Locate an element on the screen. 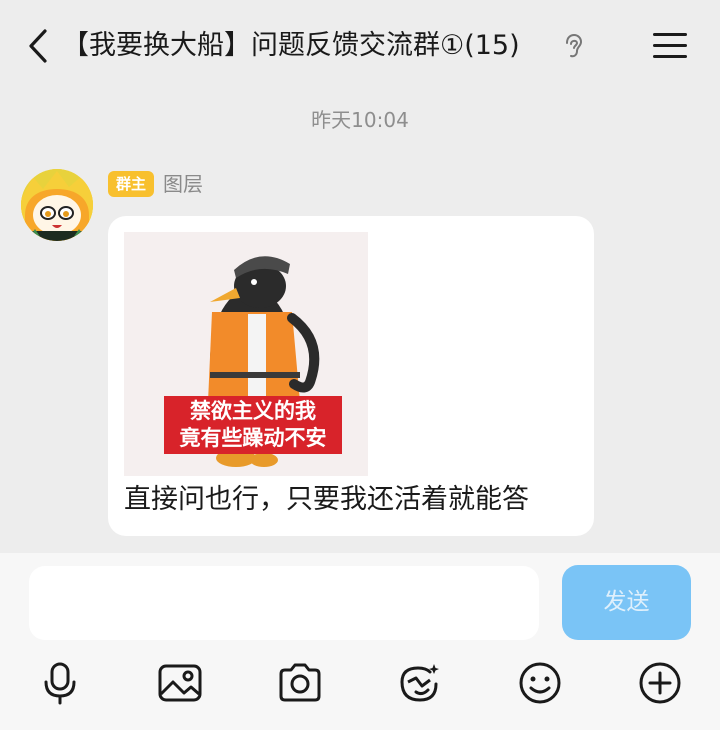 Image resolution: width=720 pixels, height=730 pixels. message-timestamp: 昨天10:04 is located at coordinates (360, 120).